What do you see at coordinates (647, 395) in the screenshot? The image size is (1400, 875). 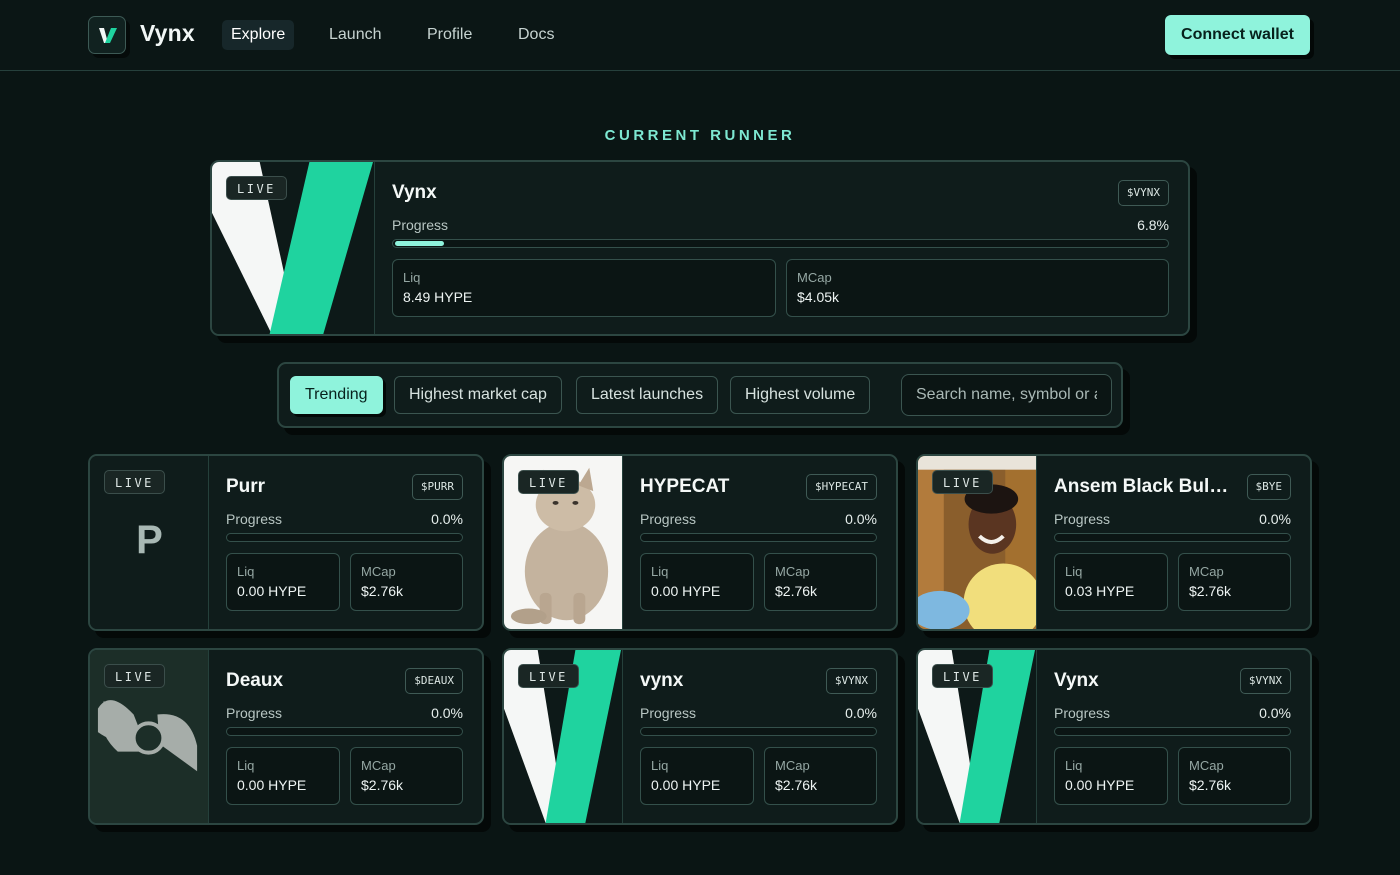 I see `tab-latest-launches: Latest launches` at bounding box center [647, 395].